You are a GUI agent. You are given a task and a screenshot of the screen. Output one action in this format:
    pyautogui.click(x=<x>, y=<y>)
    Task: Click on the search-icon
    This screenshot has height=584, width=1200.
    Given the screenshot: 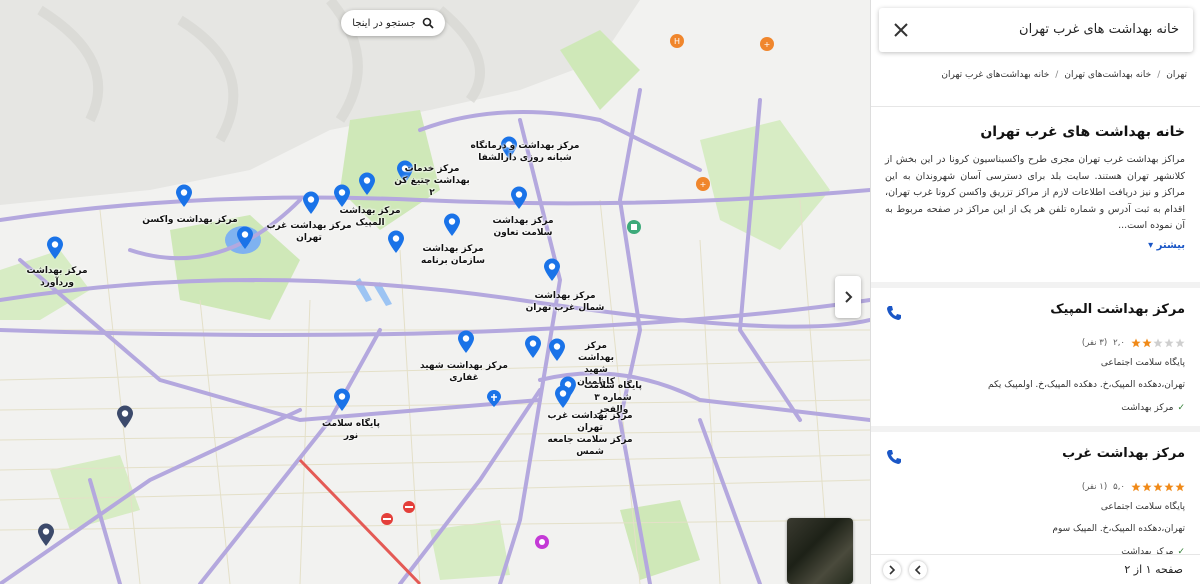 What is the action you would take?
    pyautogui.click(x=428, y=23)
    